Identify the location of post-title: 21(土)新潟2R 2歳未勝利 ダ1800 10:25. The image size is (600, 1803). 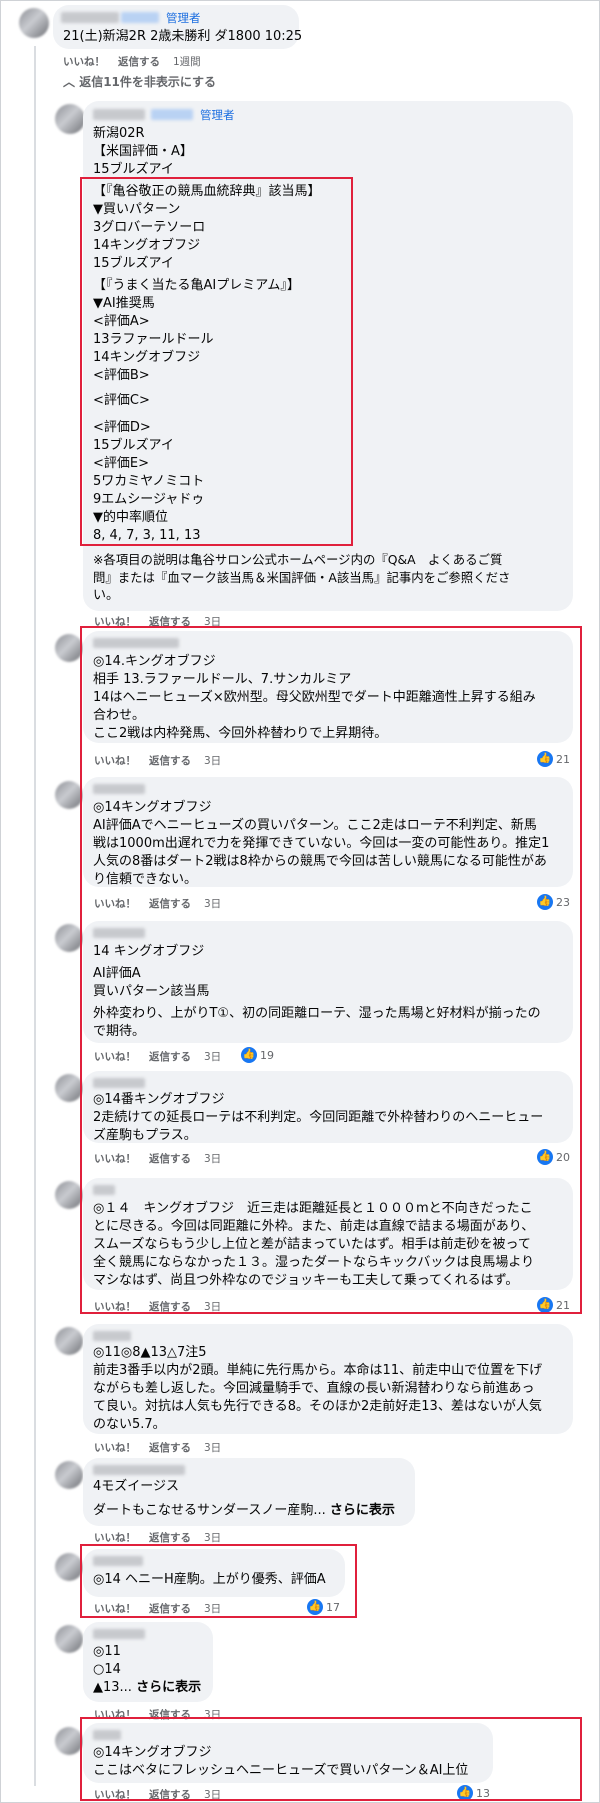
(183, 36).